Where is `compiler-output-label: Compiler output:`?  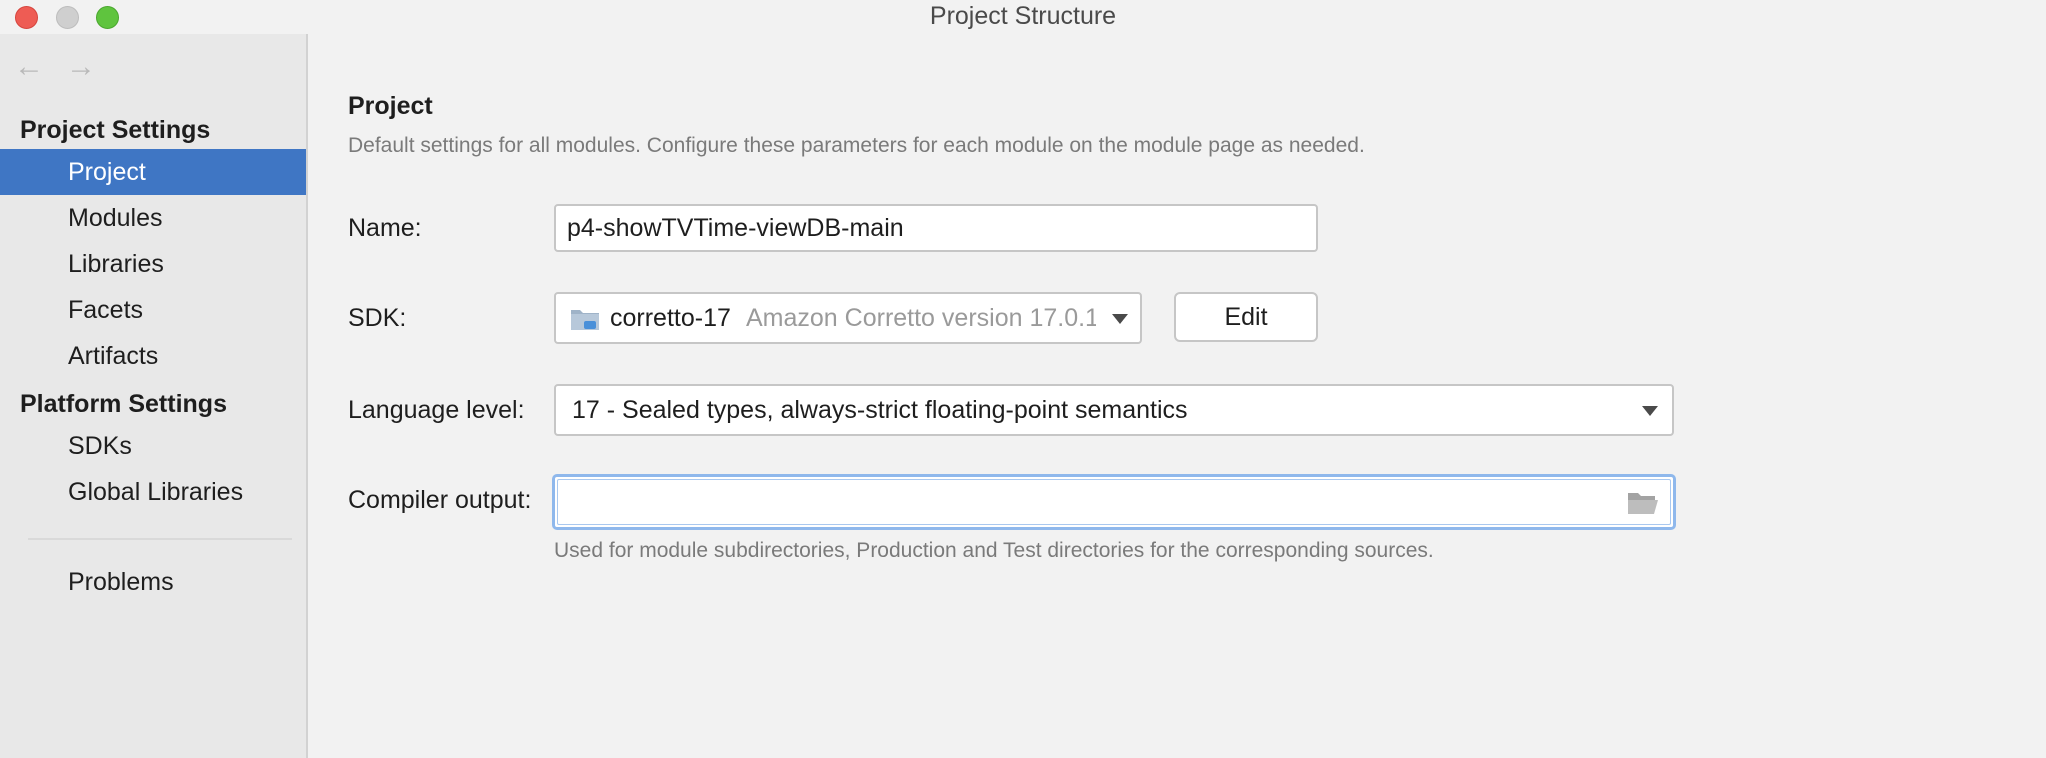
compiler-output-label: Compiler output: is located at coordinates (440, 500).